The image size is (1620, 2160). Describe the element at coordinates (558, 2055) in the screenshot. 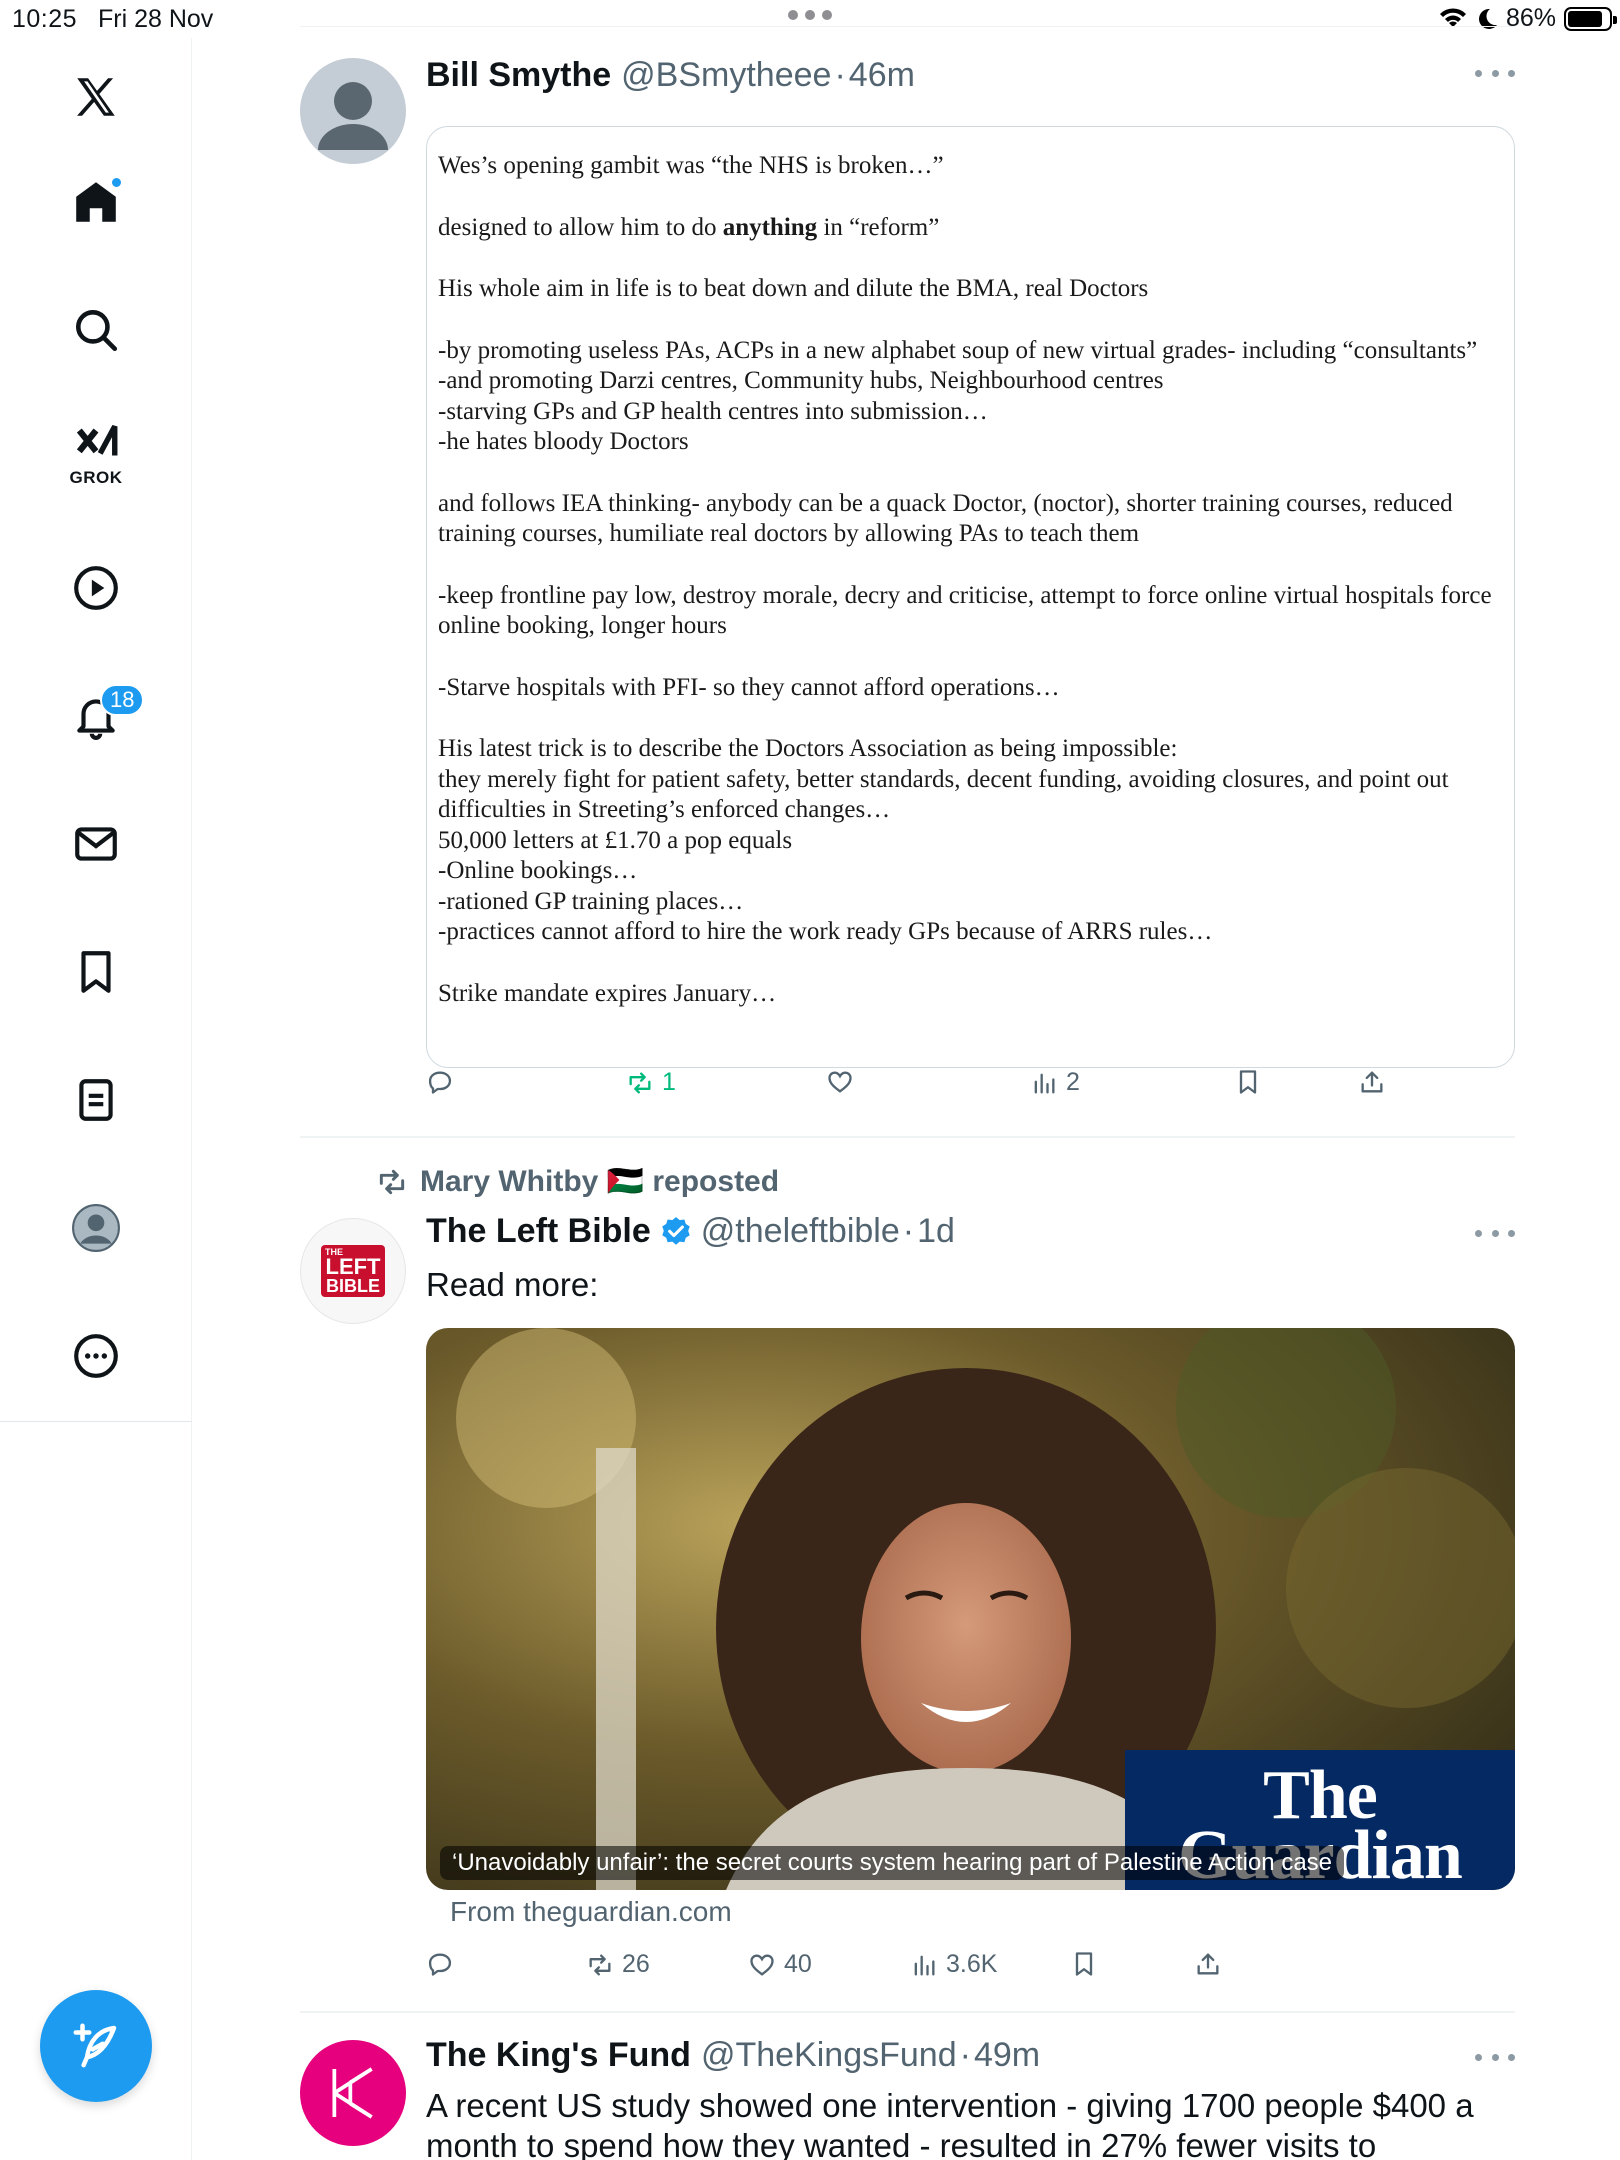

I see `author-name: The King's Fund` at that location.